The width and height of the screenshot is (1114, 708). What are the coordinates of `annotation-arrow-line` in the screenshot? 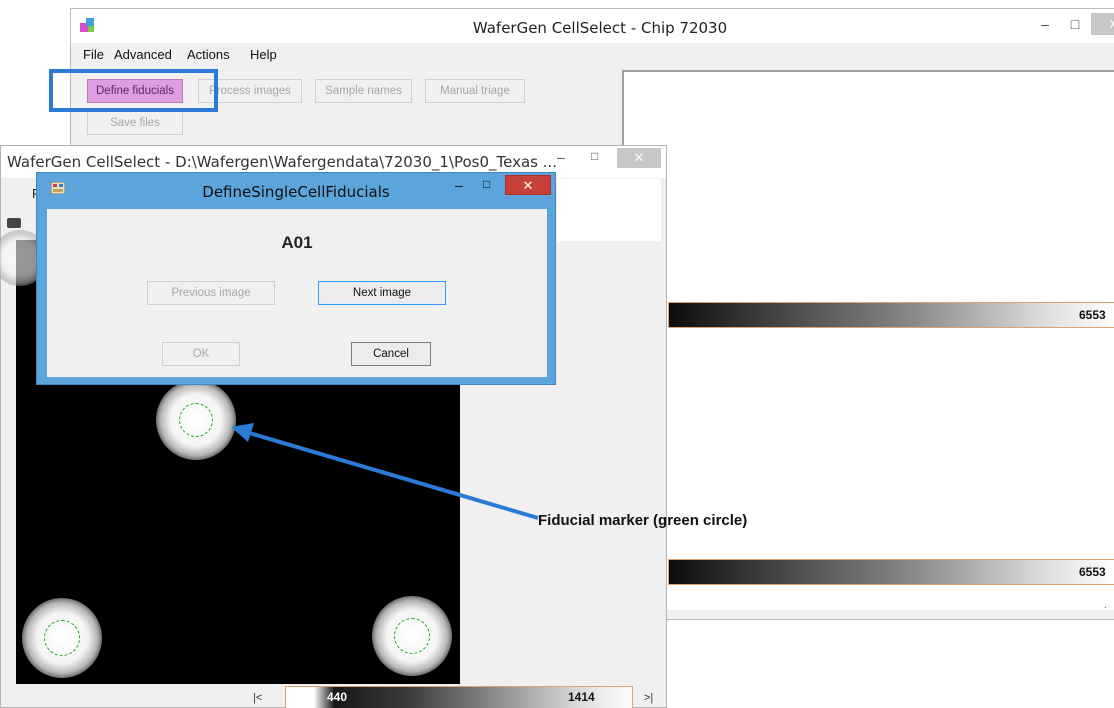 It's located at (392, 475).